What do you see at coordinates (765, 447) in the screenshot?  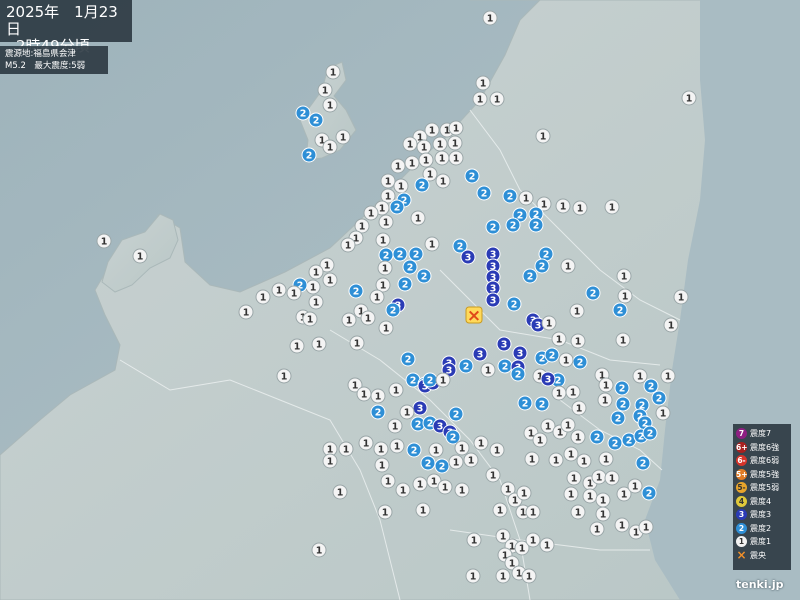 I see `legend-label: 震度6強` at bounding box center [765, 447].